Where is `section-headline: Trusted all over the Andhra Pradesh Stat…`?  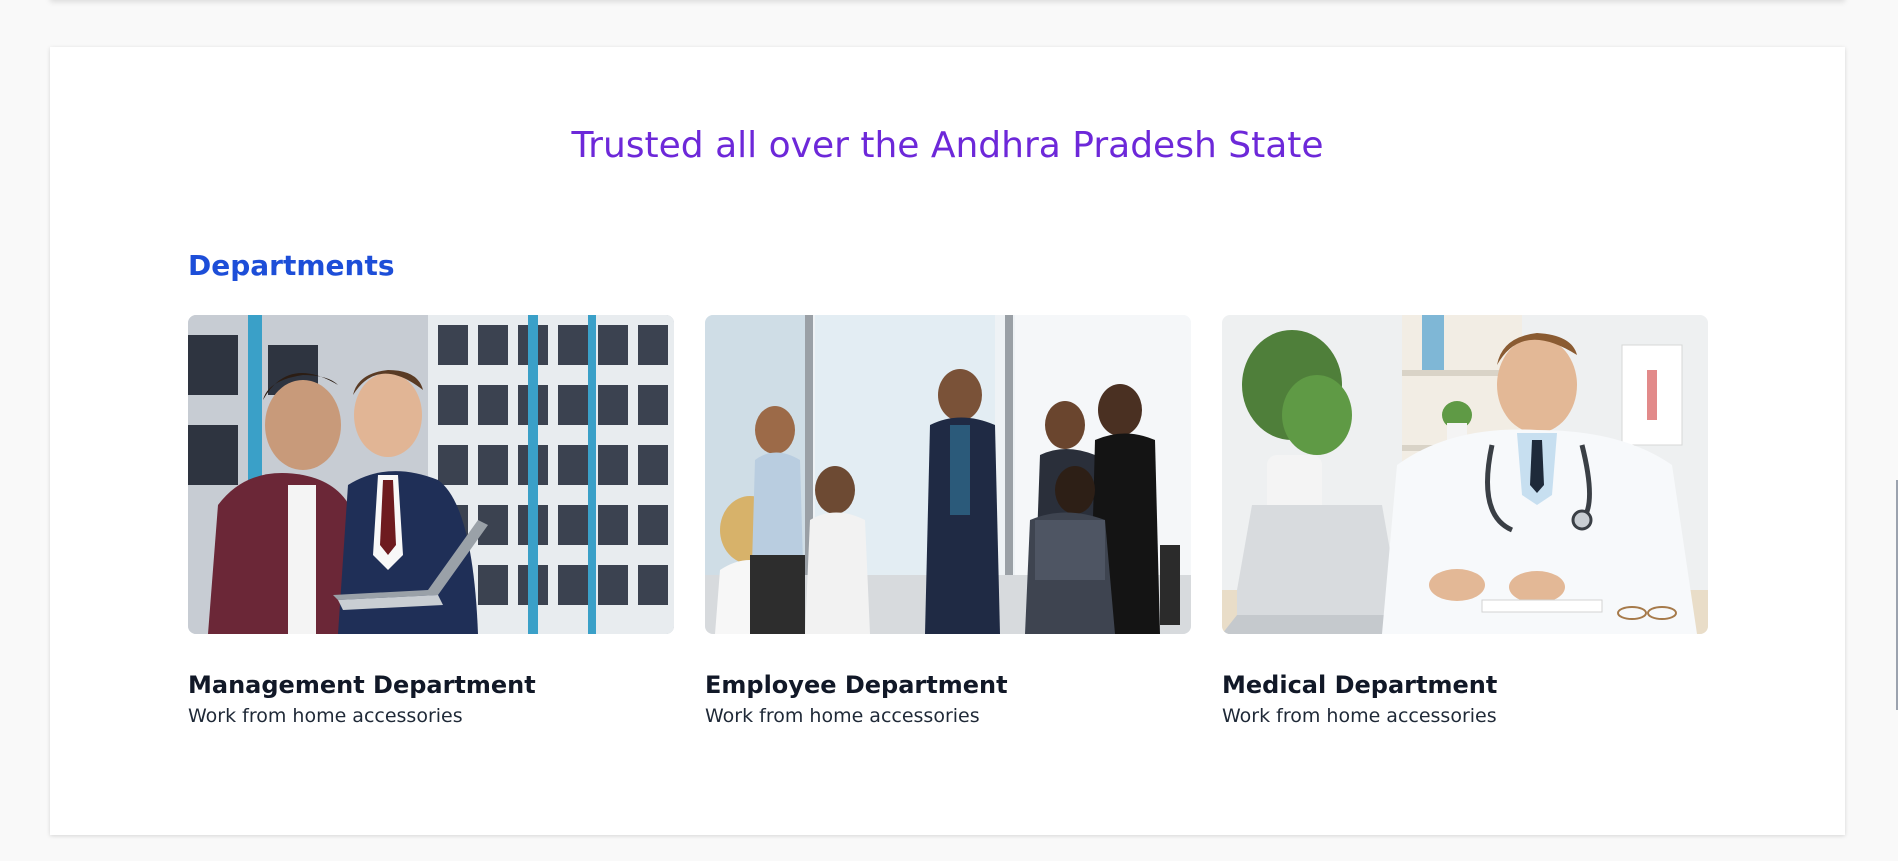
section-headline: Trusted all over the Andhra Pradesh Stat… is located at coordinates (947, 145).